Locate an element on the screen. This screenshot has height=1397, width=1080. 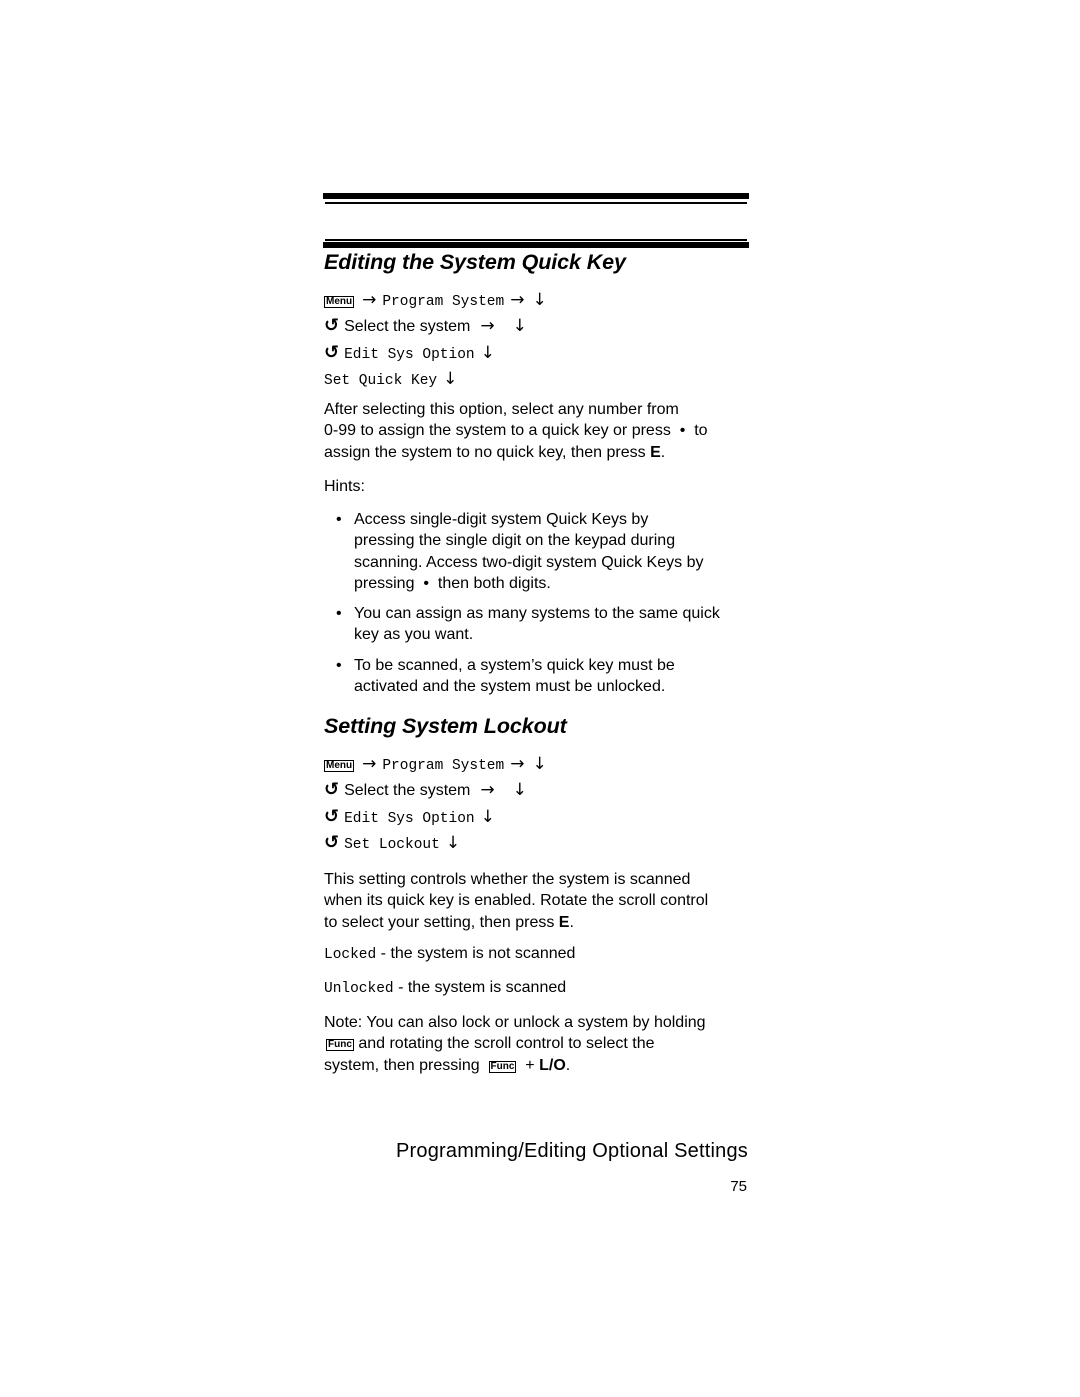
page-number: 75 is located at coordinates (738, 1186).